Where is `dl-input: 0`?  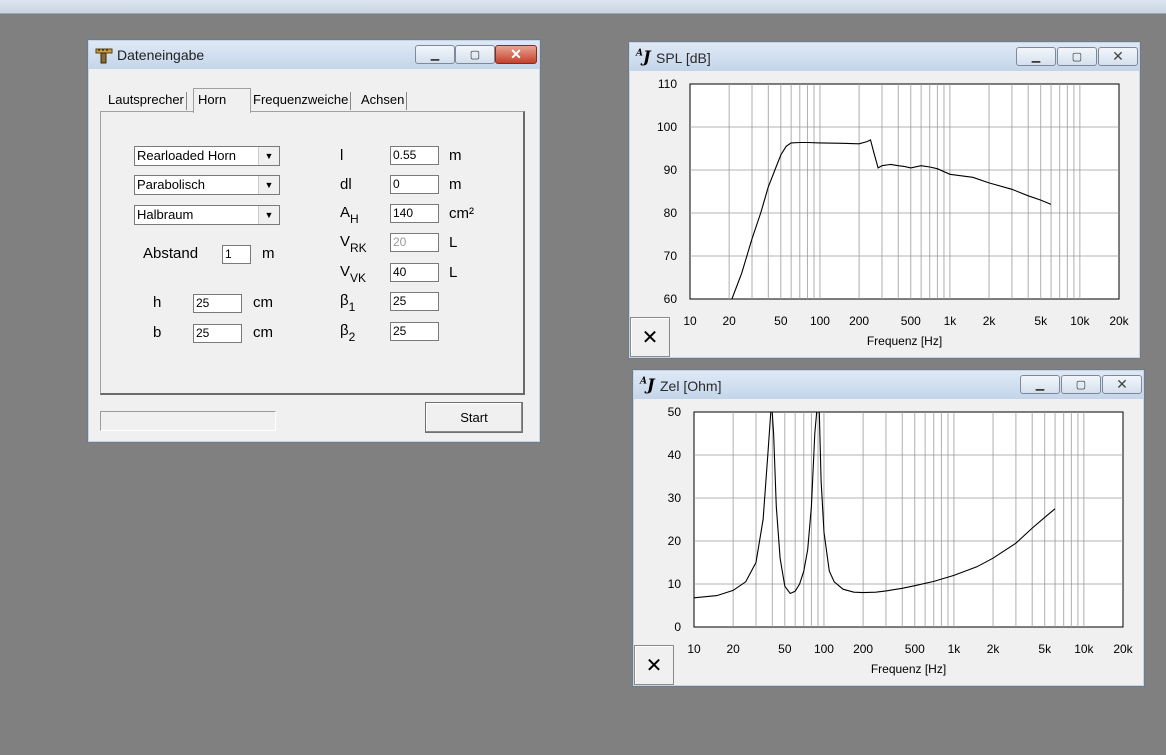 dl-input: 0 is located at coordinates (414, 184).